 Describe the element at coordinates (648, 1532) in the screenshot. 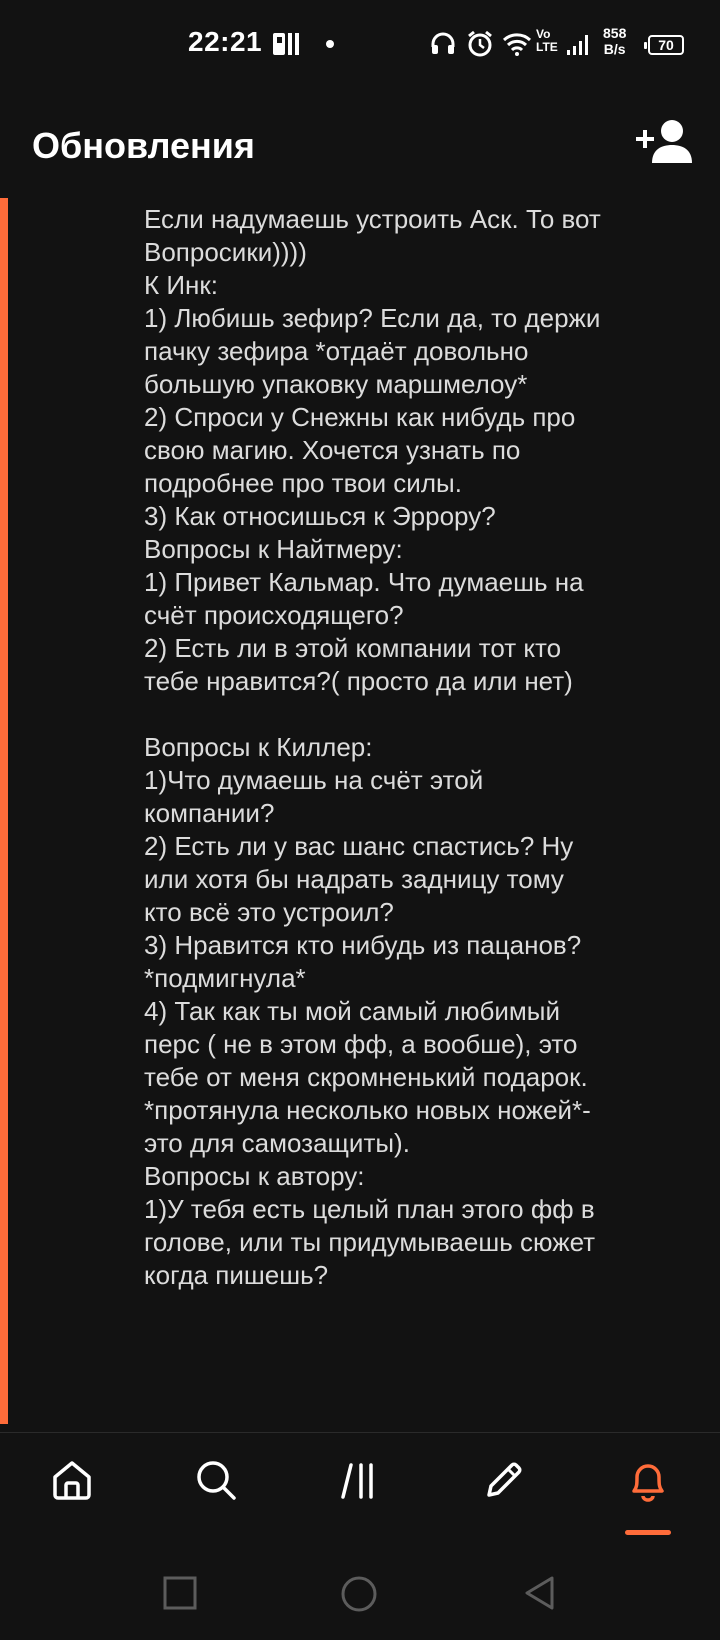

I see `nav-active-indicator` at that location.